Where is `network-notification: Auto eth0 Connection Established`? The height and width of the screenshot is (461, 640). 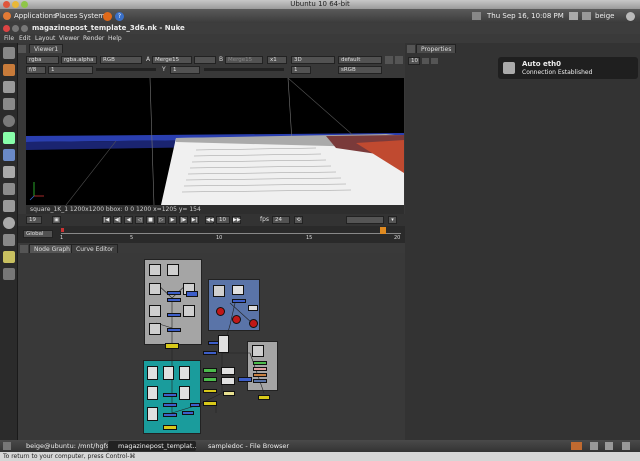 network-notification: Auto eth0 Connection Established is located at coordinates (568, 68).